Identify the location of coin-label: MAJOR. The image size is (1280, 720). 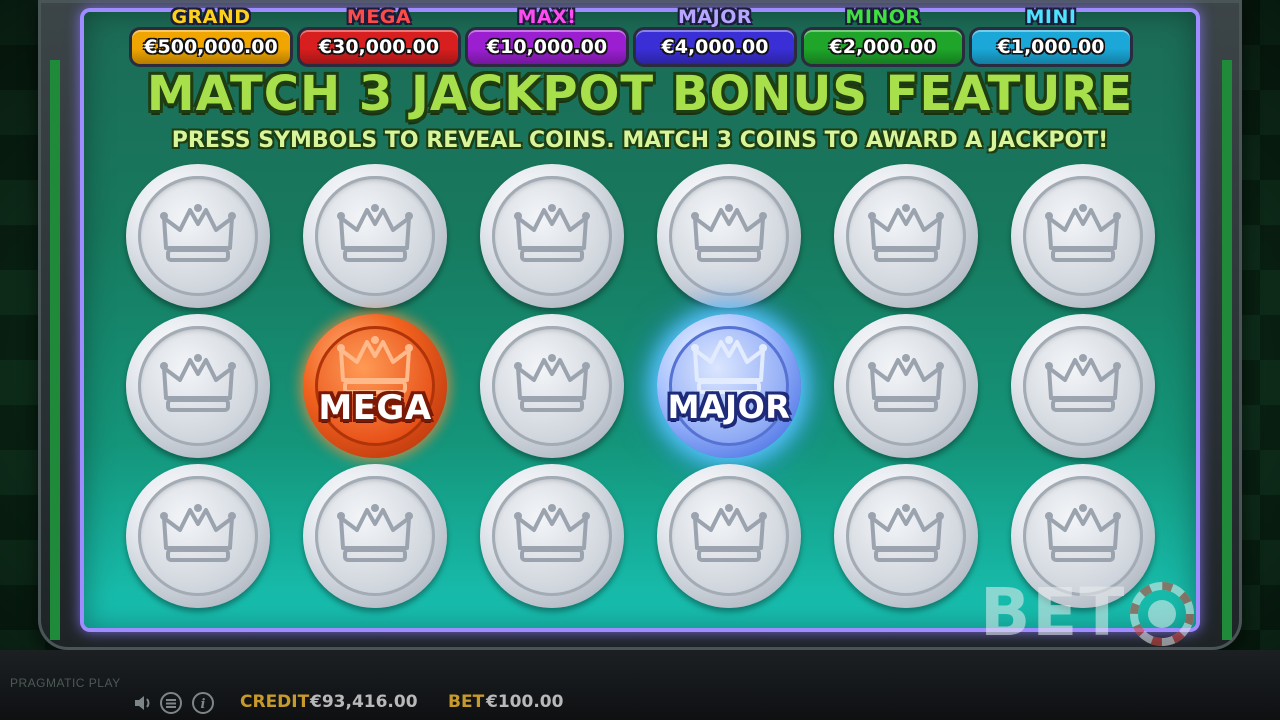
(729, 407).